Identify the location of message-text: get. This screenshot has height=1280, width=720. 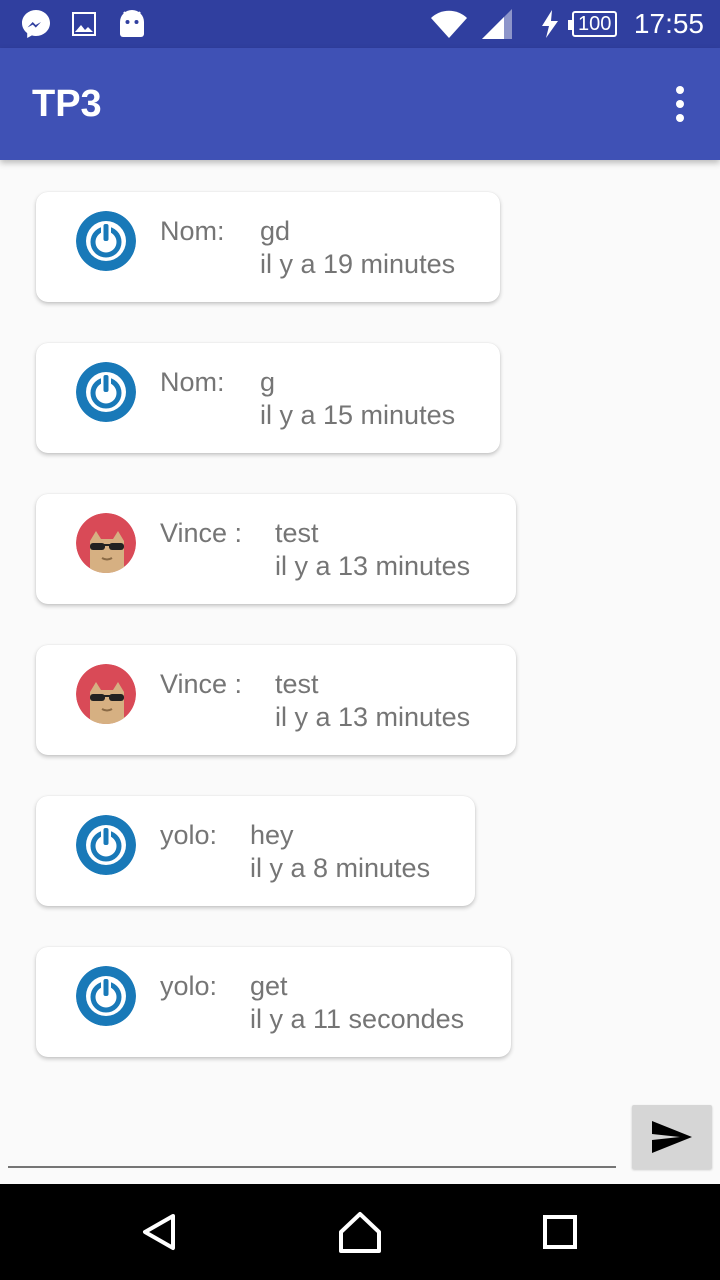
(269, 986).